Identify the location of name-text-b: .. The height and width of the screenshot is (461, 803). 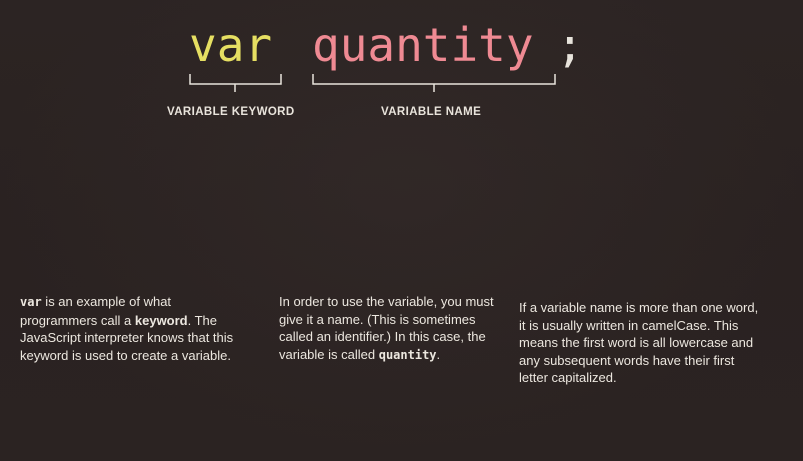
(438, 354).